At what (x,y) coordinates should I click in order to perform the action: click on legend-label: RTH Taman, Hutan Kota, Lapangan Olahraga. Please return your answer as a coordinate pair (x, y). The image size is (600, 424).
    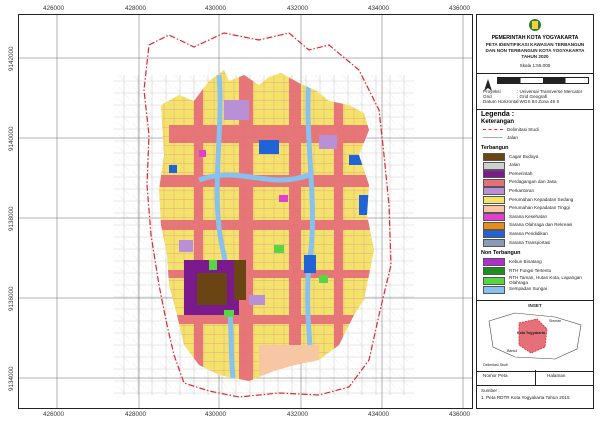
    Looking at the image, I should click on (545, 280).